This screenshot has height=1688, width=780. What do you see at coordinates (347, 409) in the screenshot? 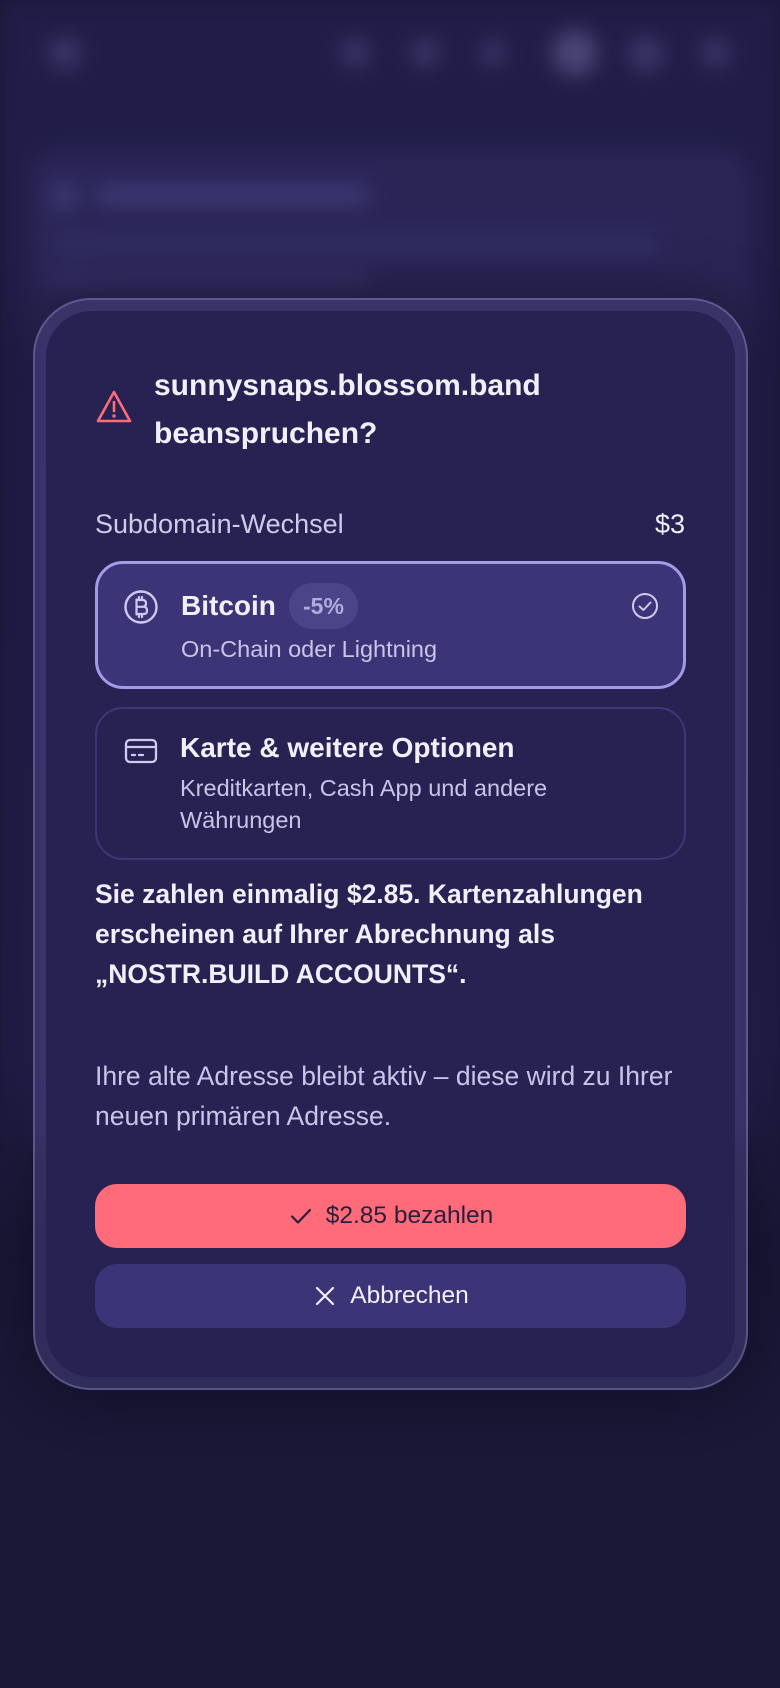
I see `dialog-title: sunnysnaps.blossom.band beanspruchen?` at bounding box center [347, 409].